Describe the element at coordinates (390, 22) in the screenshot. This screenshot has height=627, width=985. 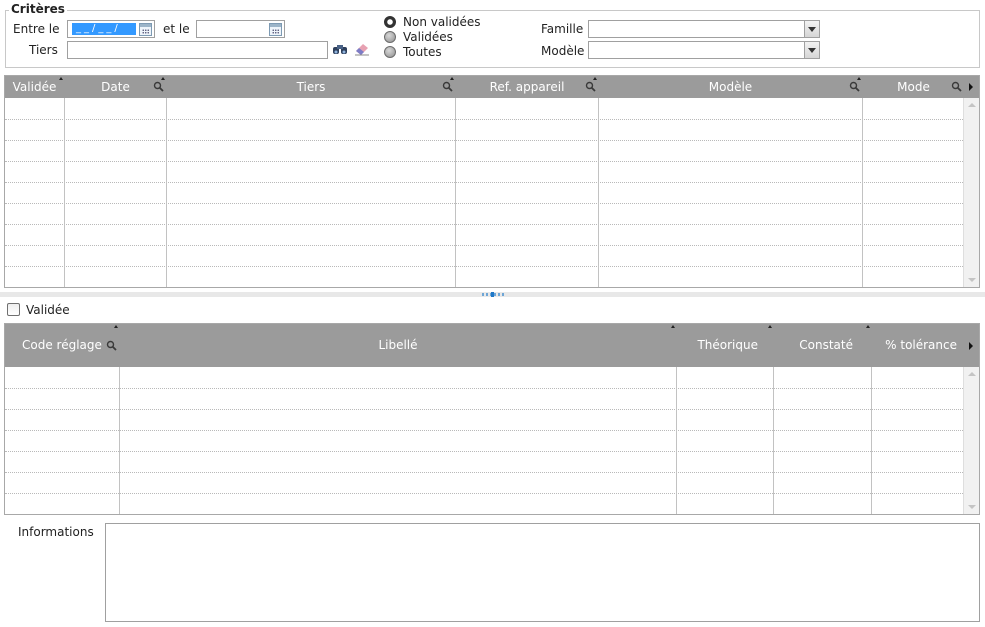
I see `radio-non-validees` at that location.